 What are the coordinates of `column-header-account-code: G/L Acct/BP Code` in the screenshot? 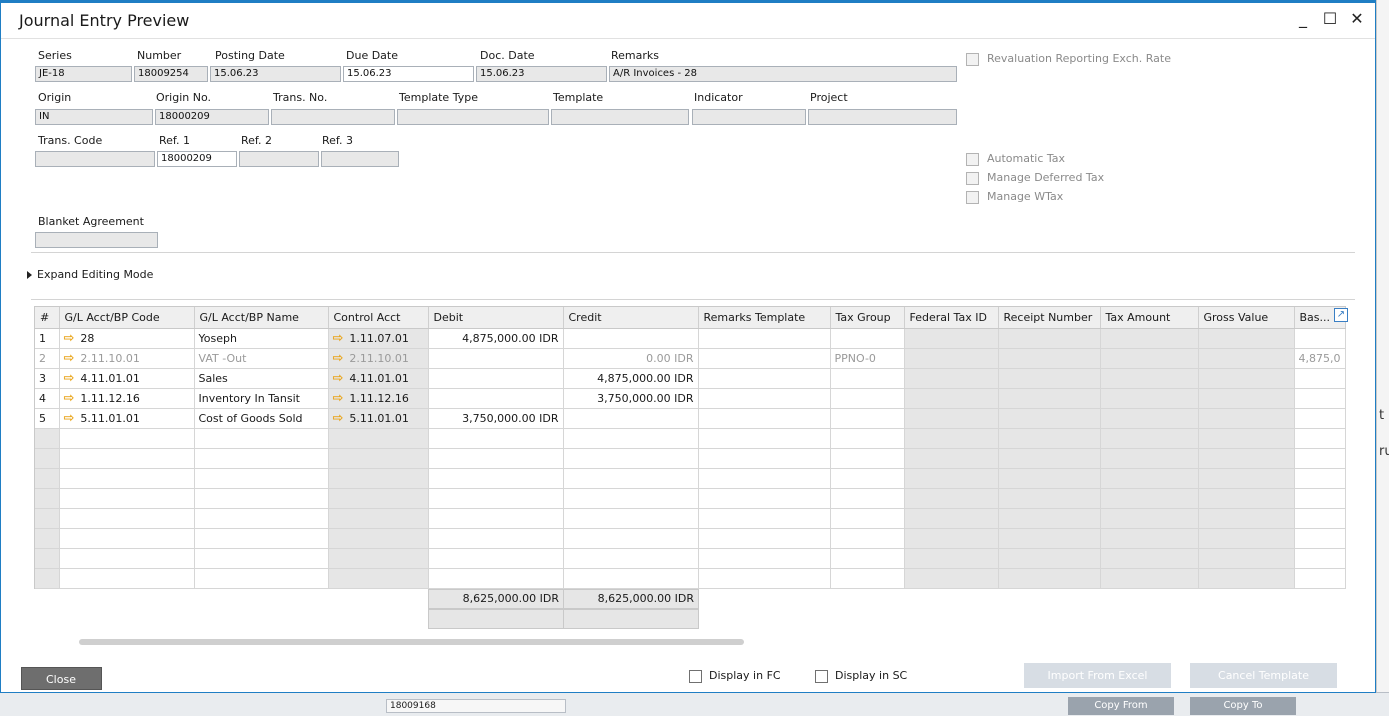 It's located at (127, 318).